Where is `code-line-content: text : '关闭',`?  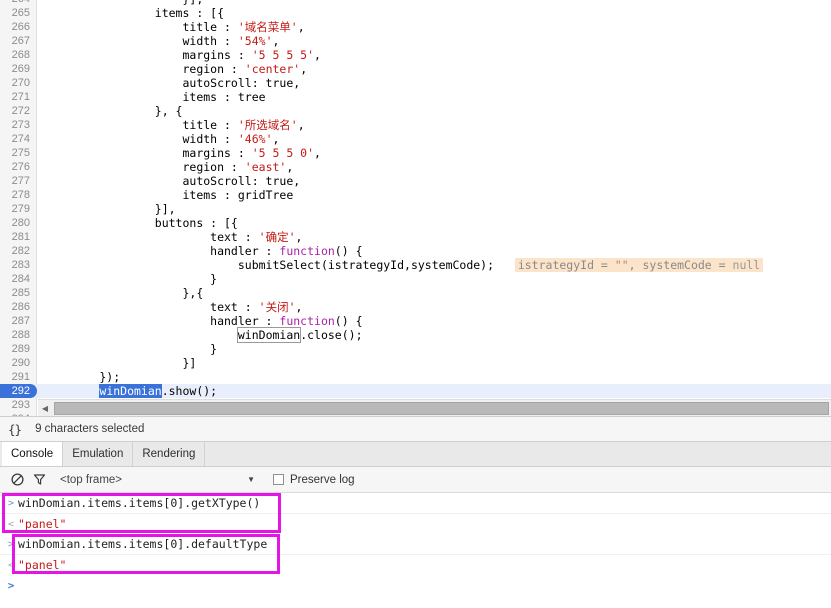
code-line-content: text : '关闭', is located at coordinates (173, 307).